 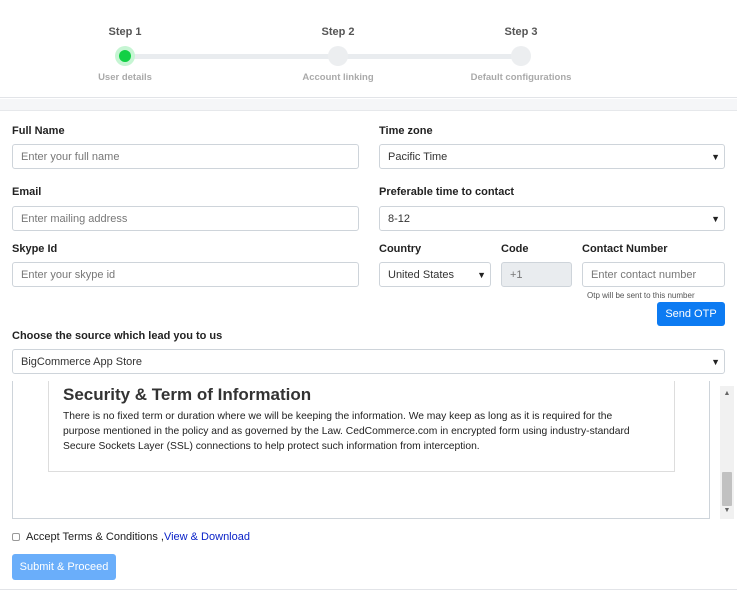 What do you see at coordinates (35, 249) in the screenshot?
I see `skype-label: Skype Id` at bounding box center [35, 249].